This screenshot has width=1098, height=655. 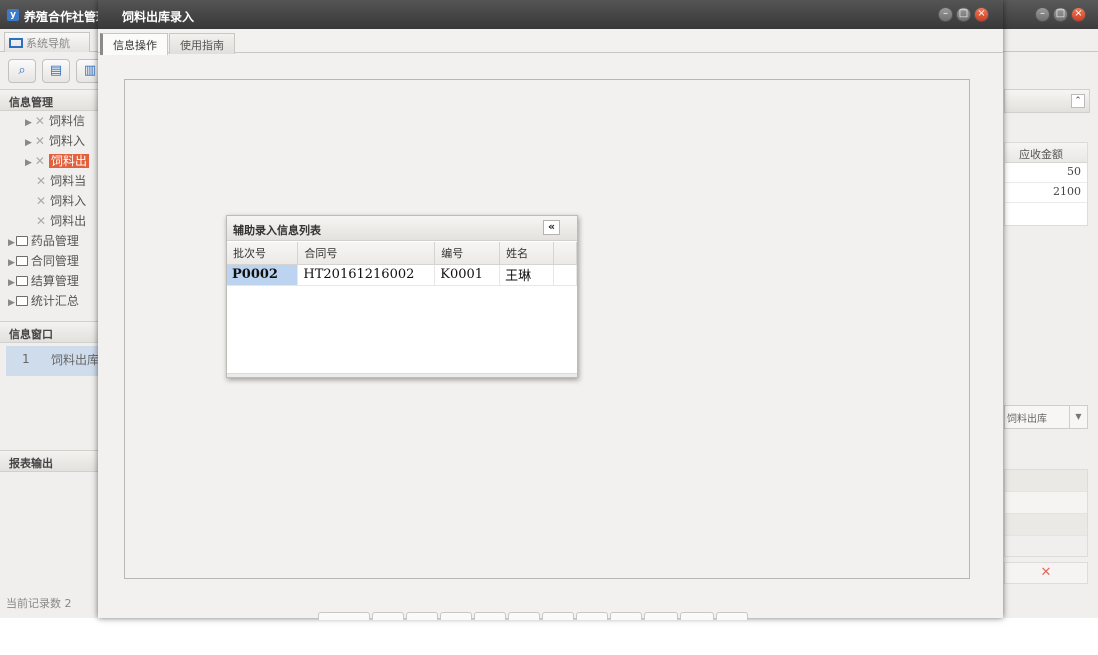 What do you see at coordinates (54, 241) in the screenshot?
I see `tree-item-label: 药品管理` at bounding box center [54, 241].